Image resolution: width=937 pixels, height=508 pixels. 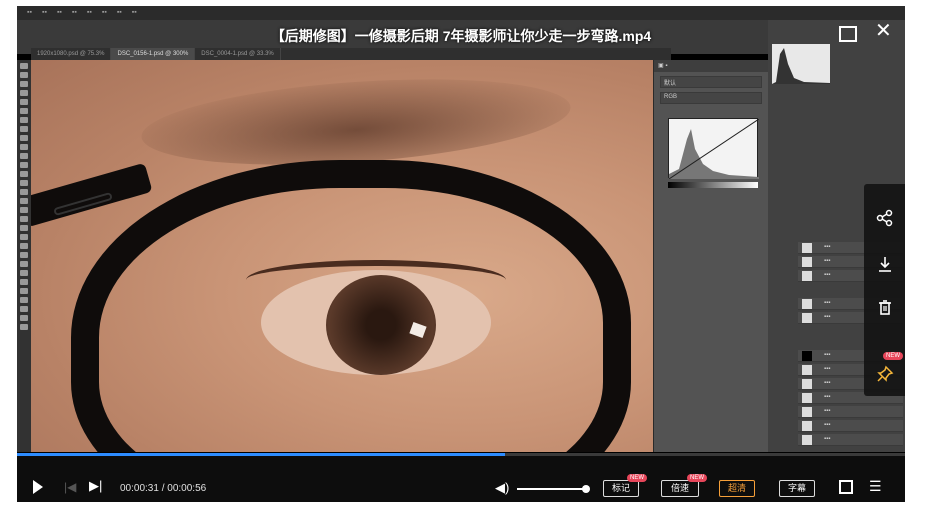 What do you see at coordinates (551, 489) in the screenshot?
I see `volume-slider` at bounding box center [551, 489].